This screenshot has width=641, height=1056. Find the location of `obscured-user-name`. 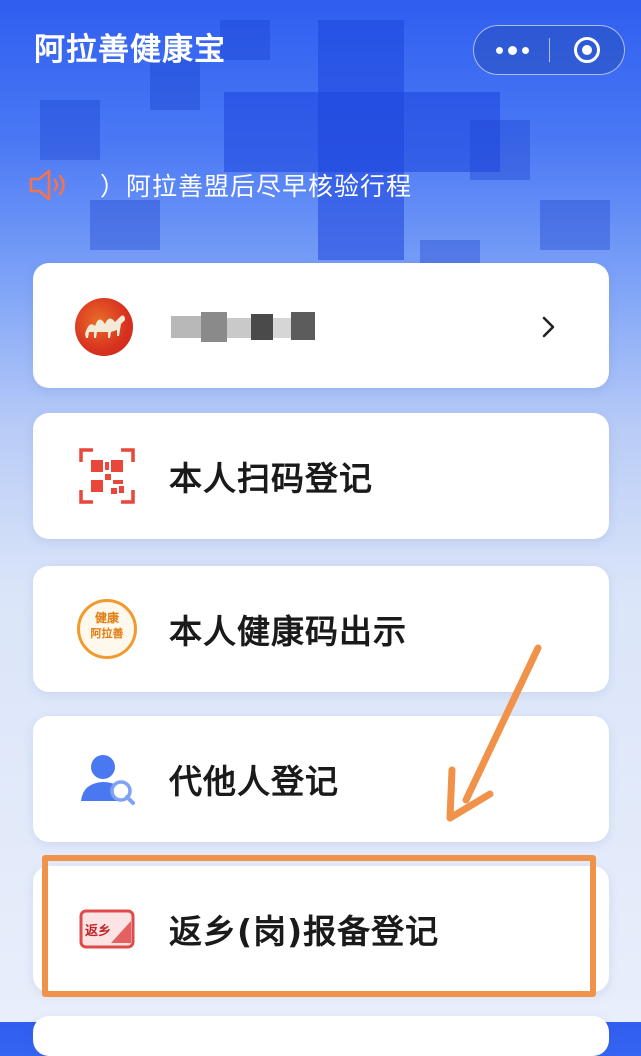

obscured-user-name is located at coordinates (246, 327).